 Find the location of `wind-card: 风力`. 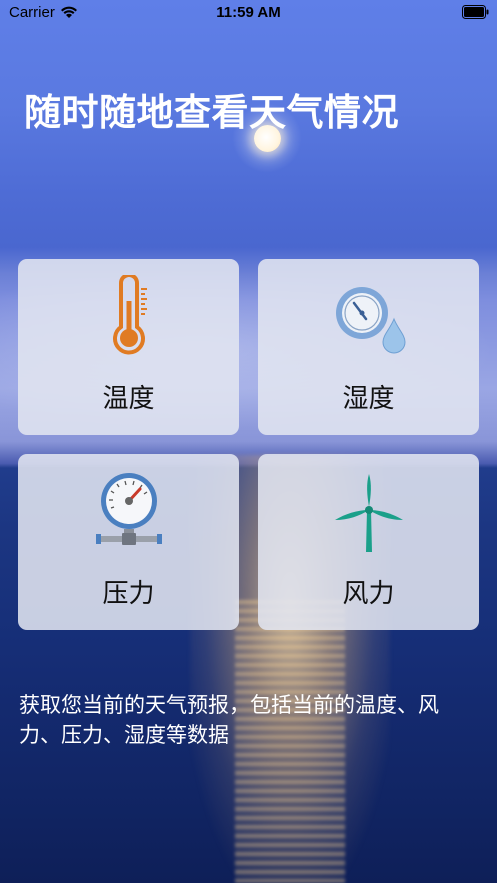

wind-card: 风力 is located at coordinates (368, 542).